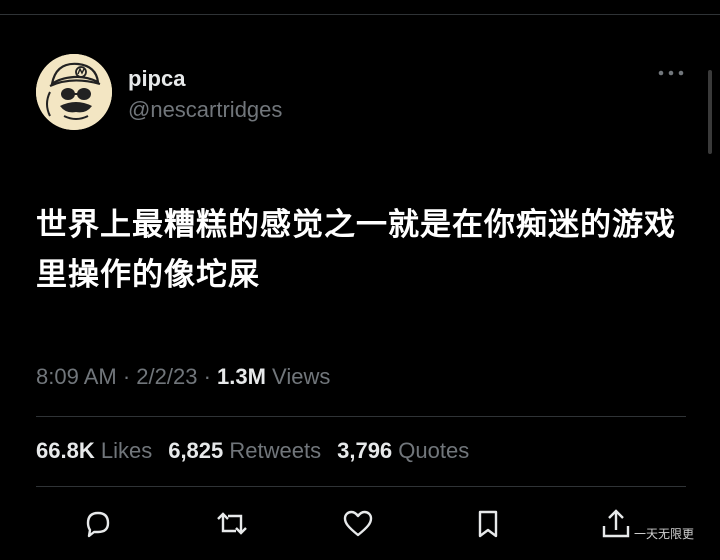 The width and height of the screenshot is (720, 560). I want to click on cartoon-cap-avatar-icon, so click(74, 92).